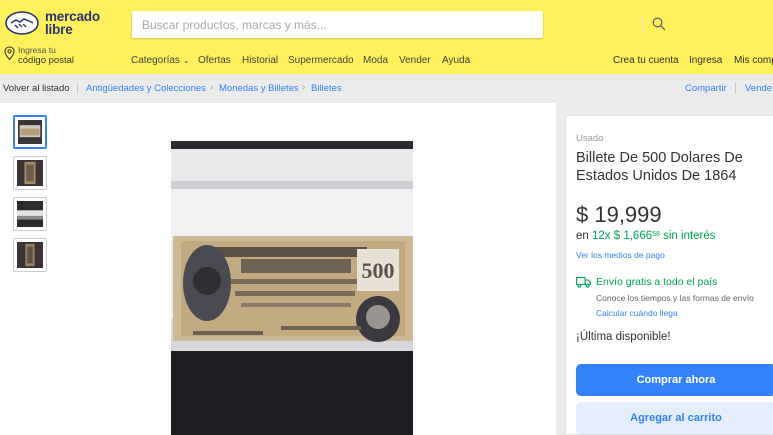 The image size is (773, 435). What do you see at coordinates (186, 60) in the screenshot?
I see `chevron-down-icon: ⌄` at bounding box center [186, 60].